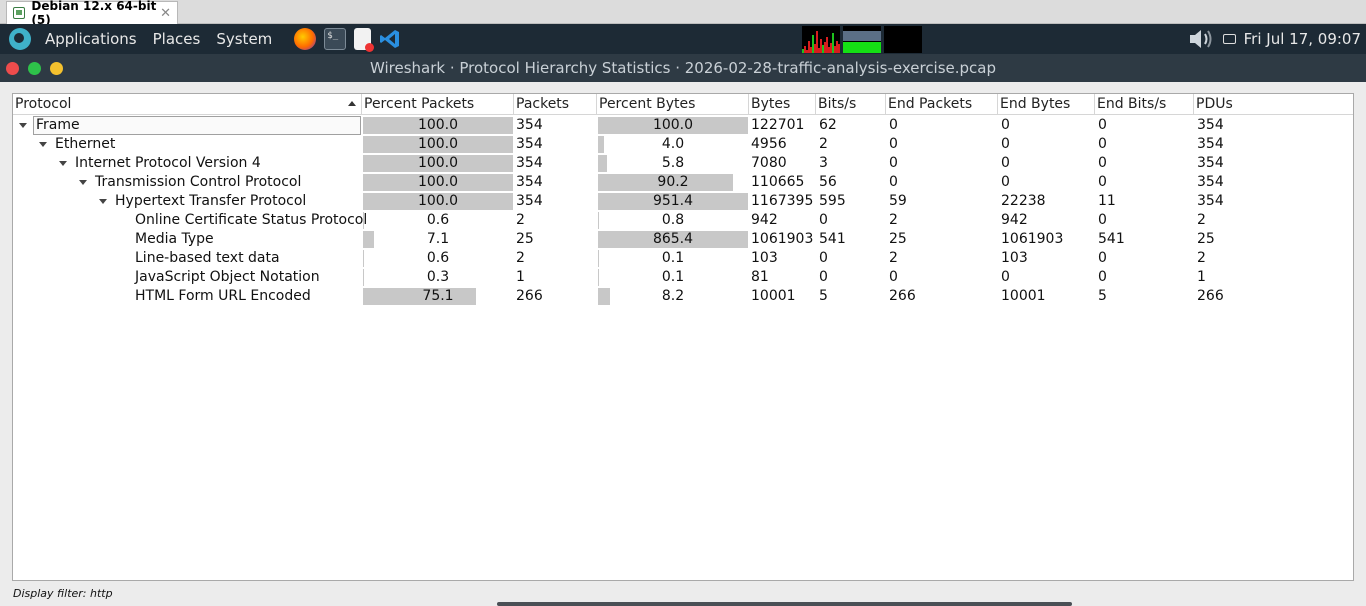  Describe the element at coordinates (555, 104) in the screenshot. I see `col-header-packets: Packets` at that location.